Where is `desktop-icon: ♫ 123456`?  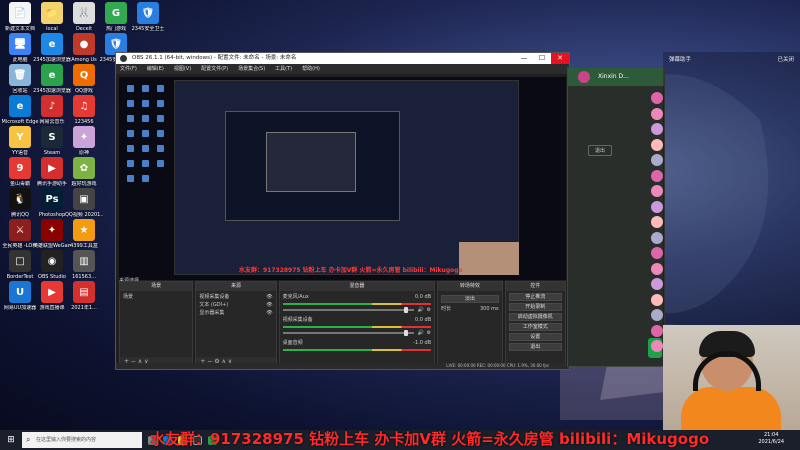
desktop-icon: ♫ 123456 is located at coordinates (84, 110).